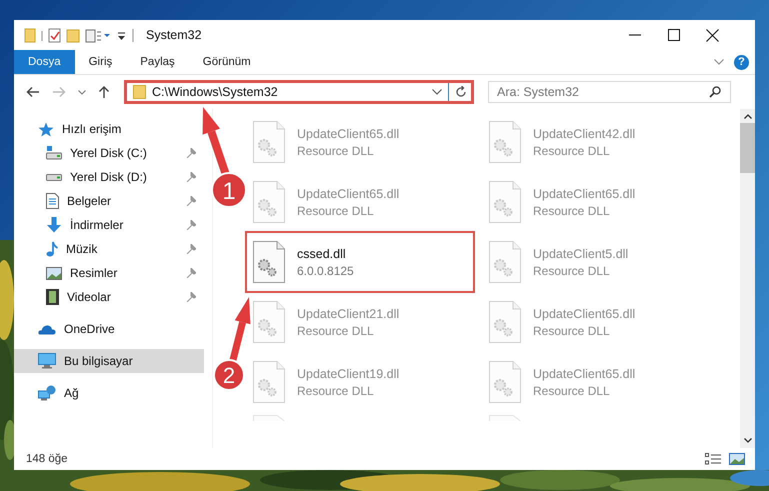 The width and height of the screenshot is (769, 491). What do you see at coordinates (47, 329) in the screenshot?
I see `cloud-icon` at bounding box center [47, 329].